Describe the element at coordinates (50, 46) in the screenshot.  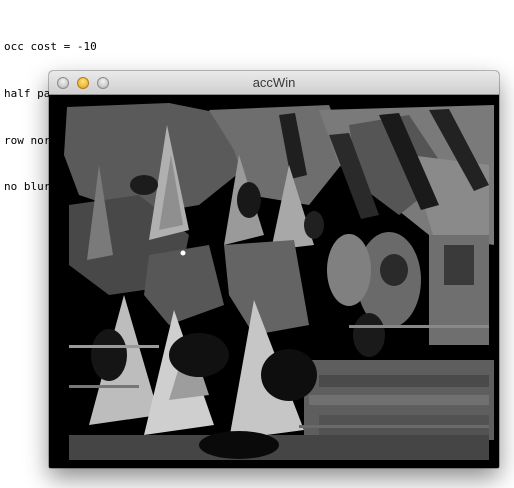
I see `terminal-line: occ cost = -10` at that location.